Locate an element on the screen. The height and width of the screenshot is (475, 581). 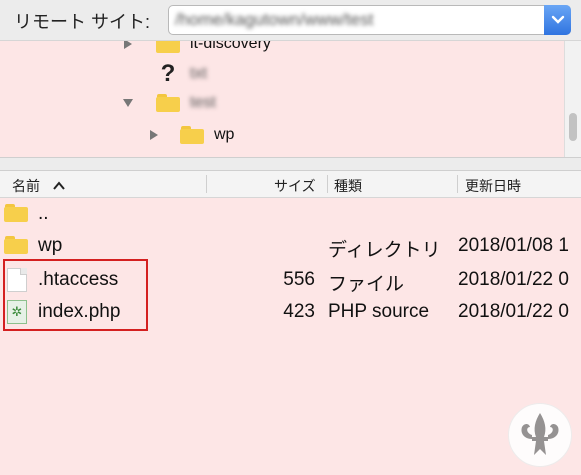
chevron-down-icon is located at coordinates (557, 19).